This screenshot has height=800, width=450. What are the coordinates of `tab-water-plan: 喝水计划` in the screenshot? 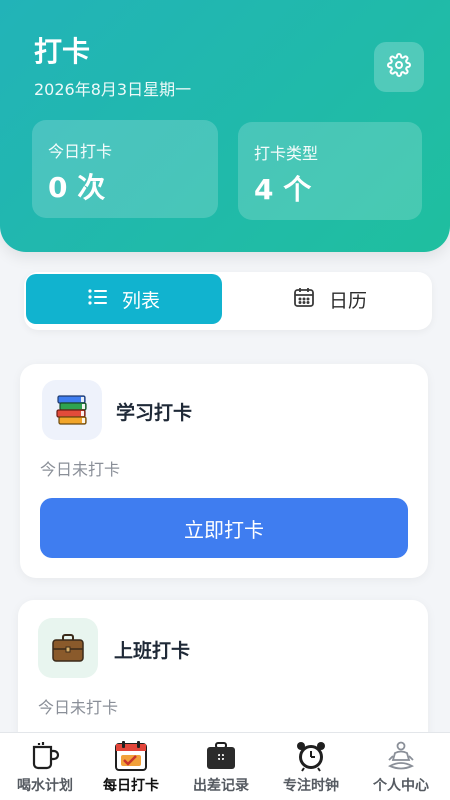 It's located at (45, 766).